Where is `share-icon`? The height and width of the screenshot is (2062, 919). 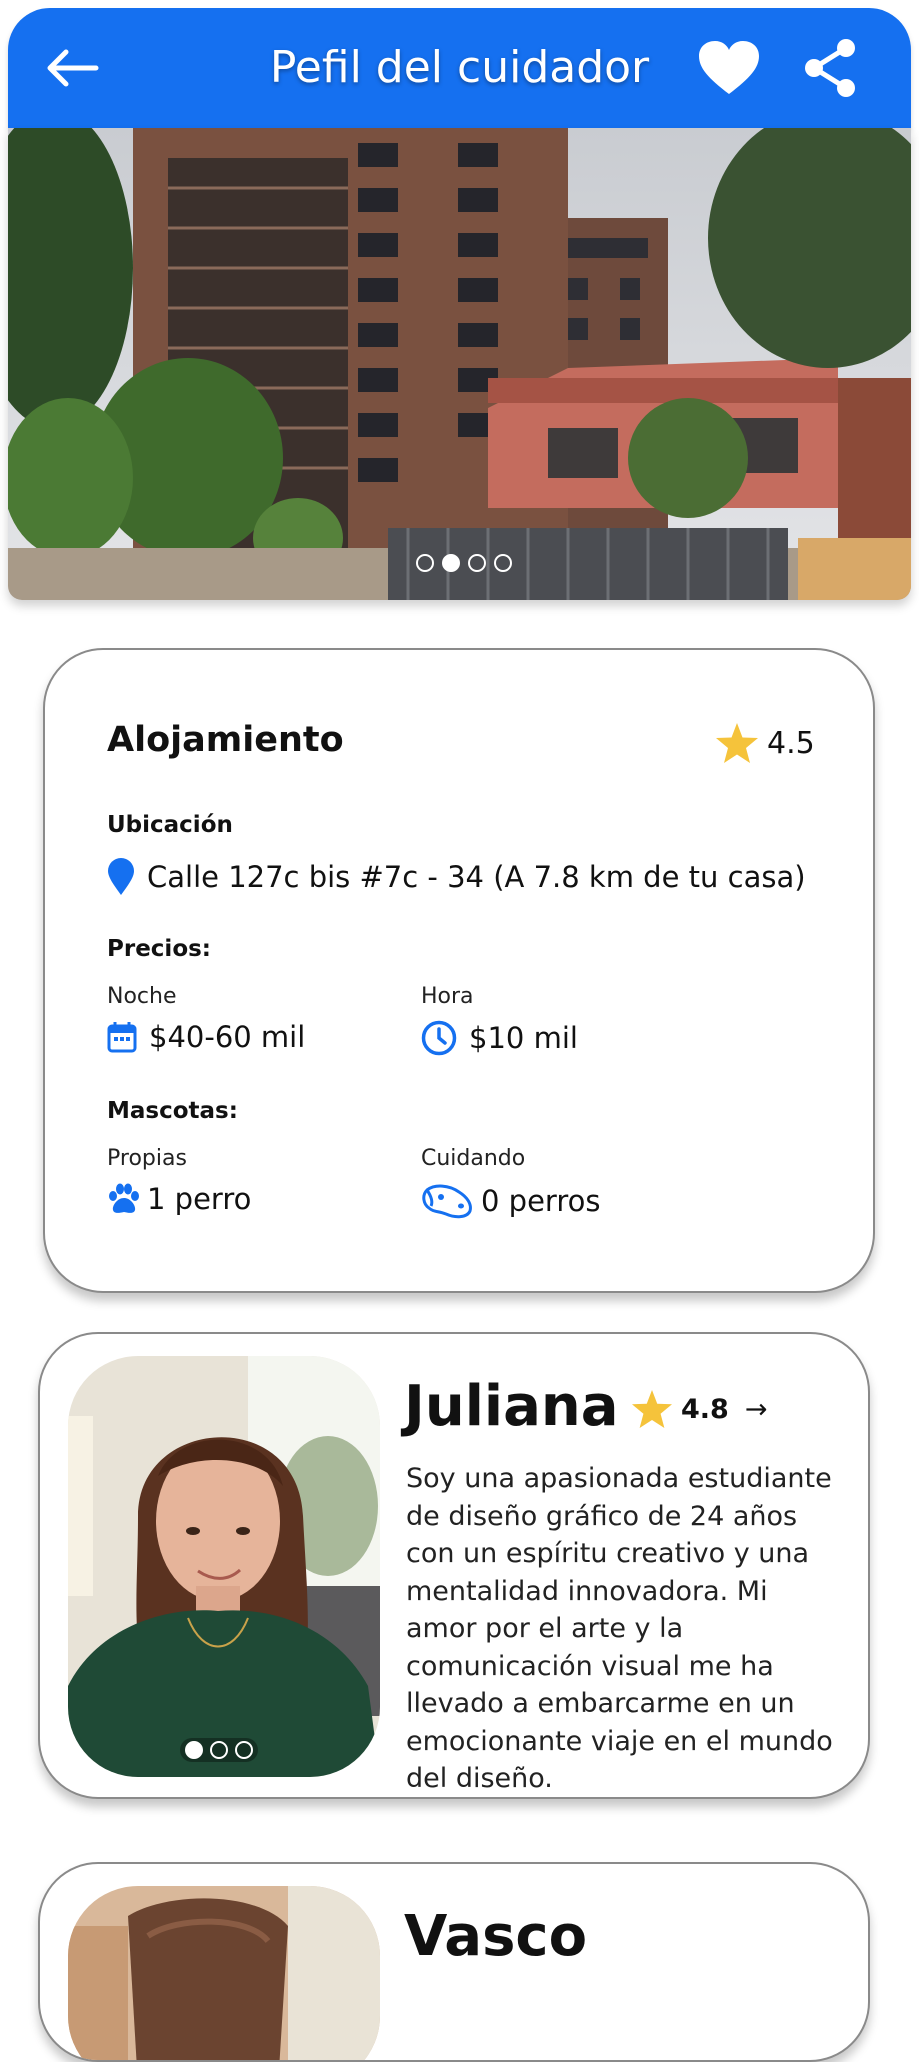
share-icon is located at coordinates (830, 68).